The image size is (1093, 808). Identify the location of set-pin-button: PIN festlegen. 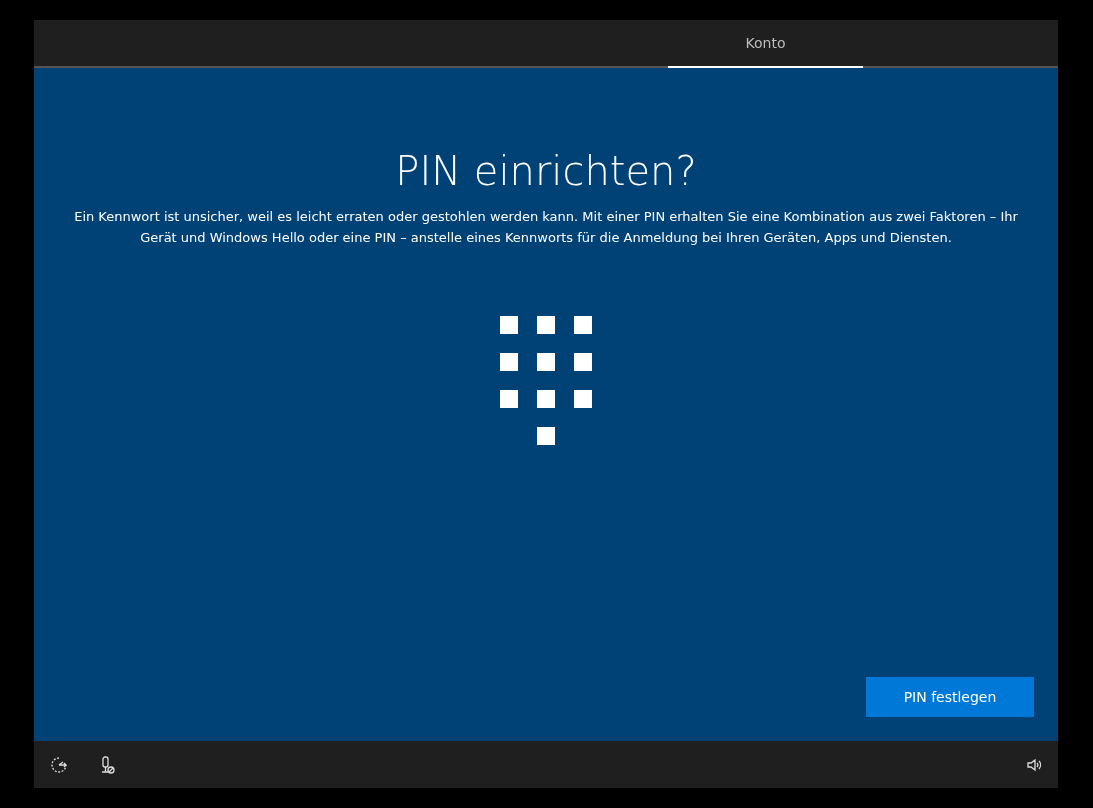
(950, 697).